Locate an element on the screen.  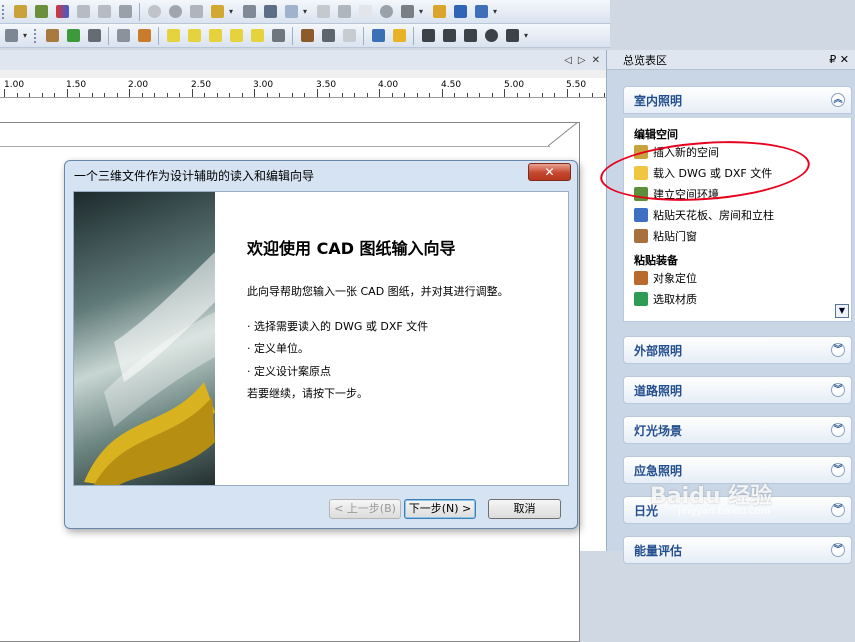
open-icon is located at coordinates (20, 12).